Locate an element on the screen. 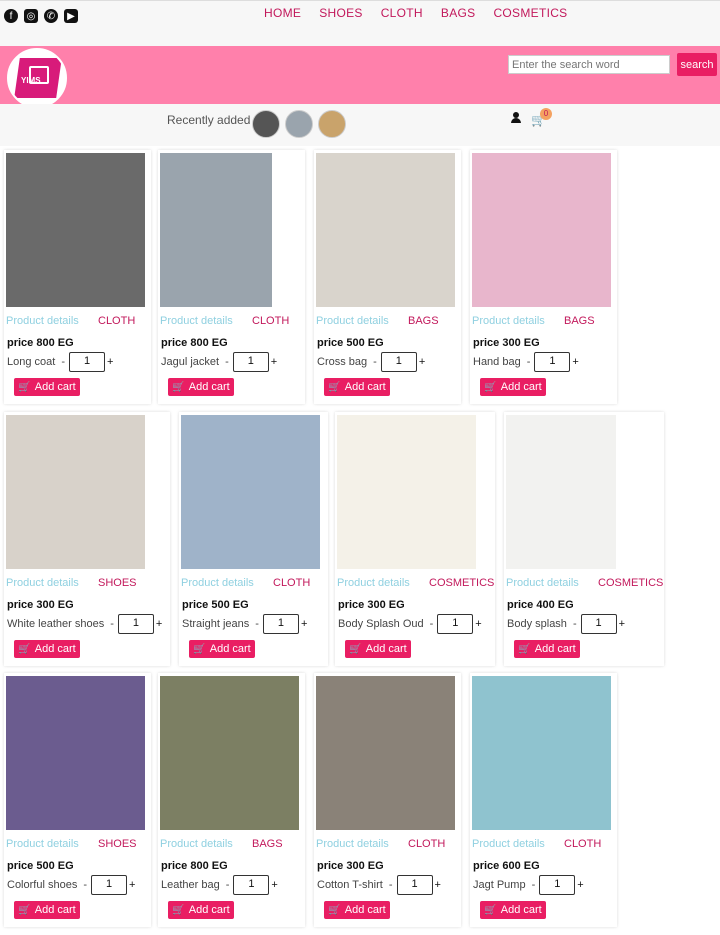  cart-icon: 🛒 is located at coordinates (334, 910).